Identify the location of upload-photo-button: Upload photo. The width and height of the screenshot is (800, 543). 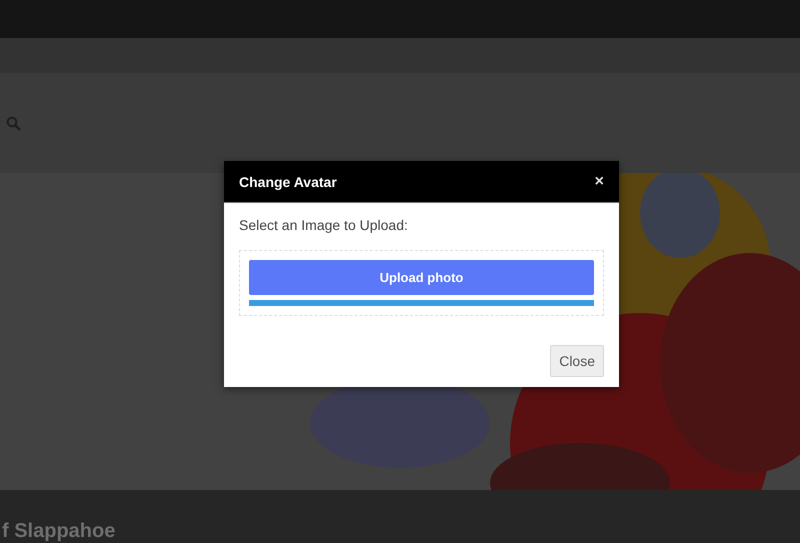
(421, 277).